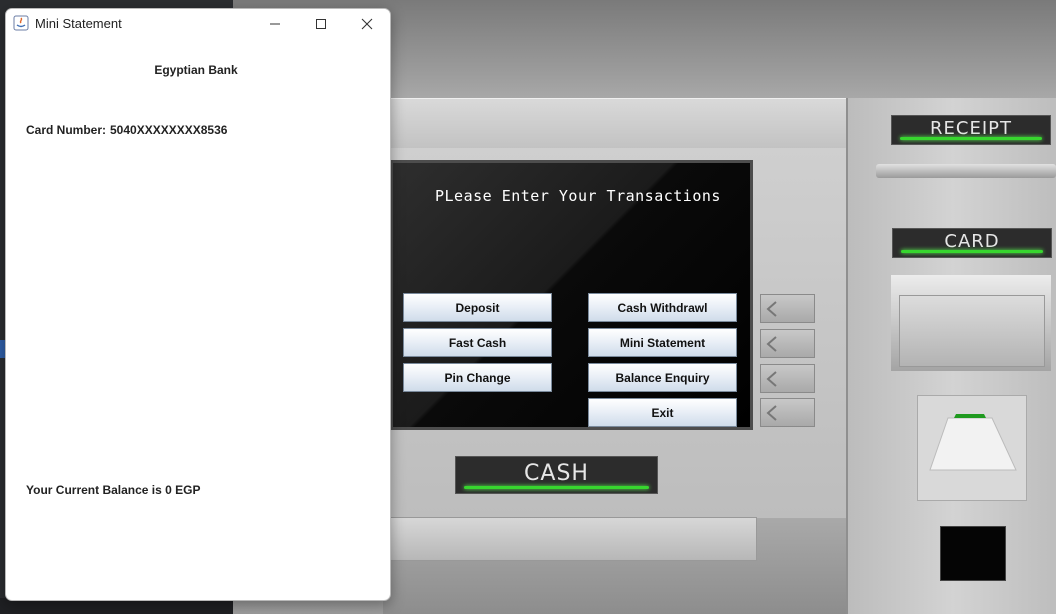  I want to click on cash-dispenser-slot, so click(573, 539).